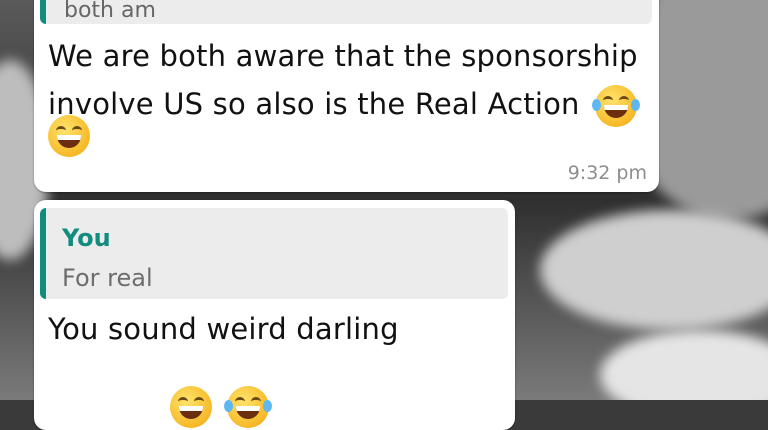 This screenshot has width=768, height=430. Describe the element at coordinates (607, 173) in the screenshot. I see `message-timestamp: 9:32 pm` at that location.